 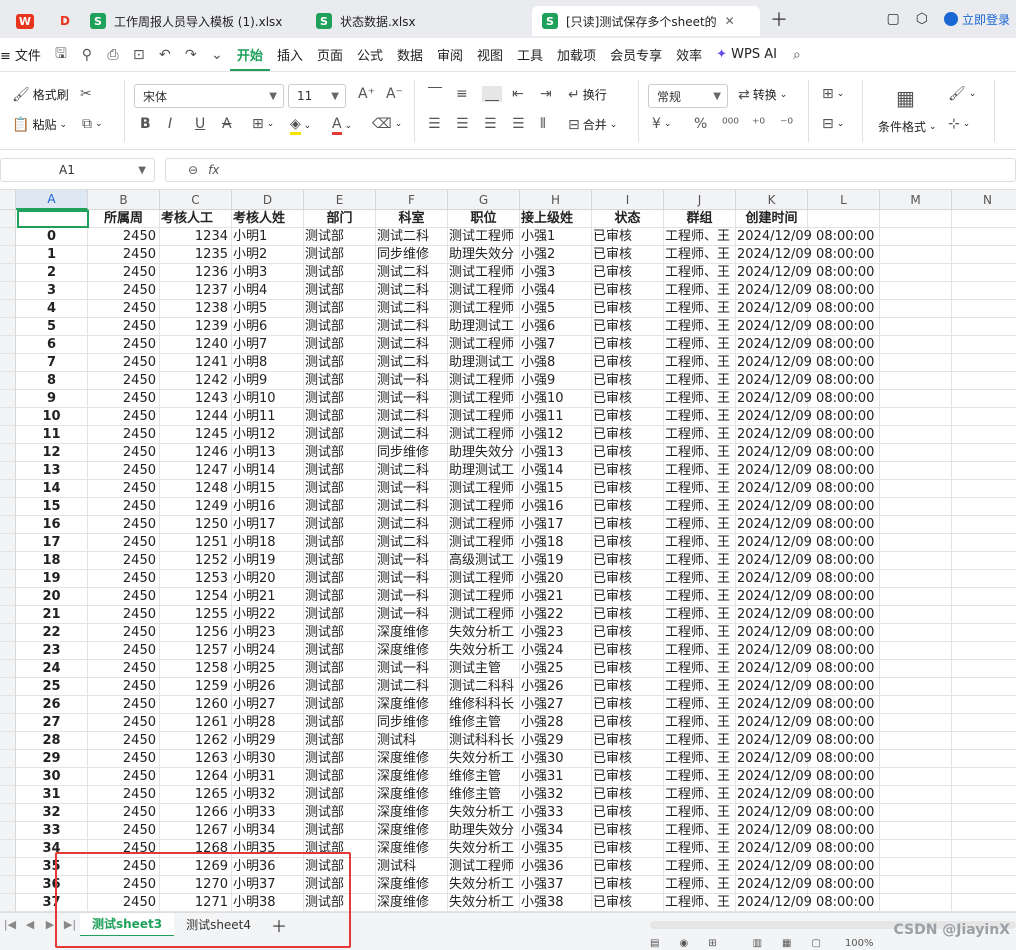 I want to click on cell: 小明8, so click(x=268, y=363).